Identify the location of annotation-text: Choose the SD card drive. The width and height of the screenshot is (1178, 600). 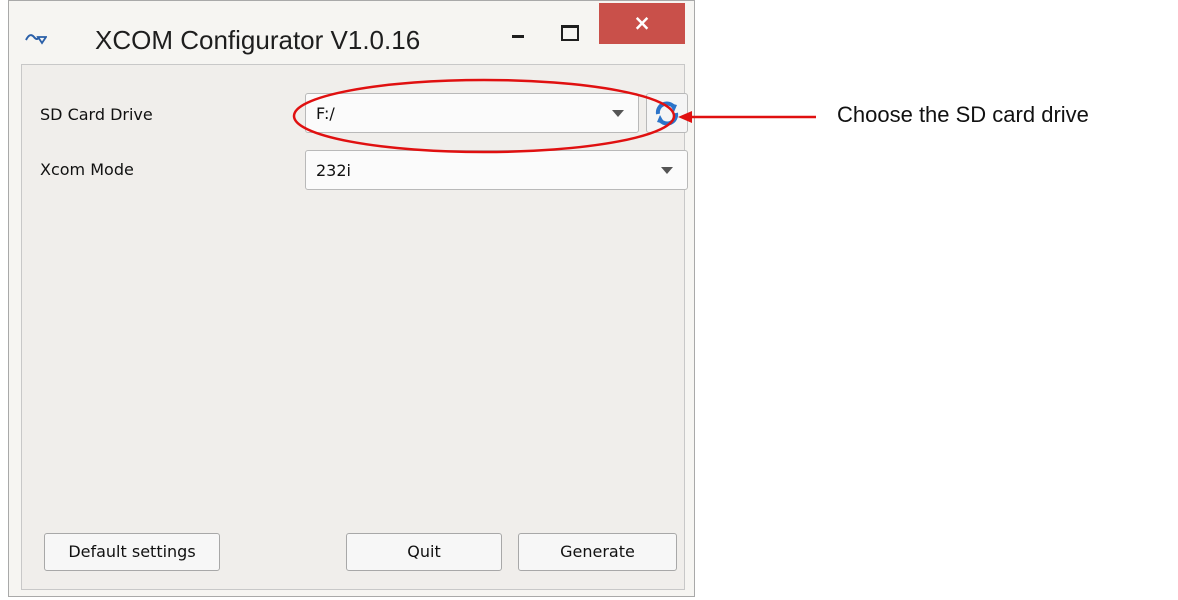
(963, 114).